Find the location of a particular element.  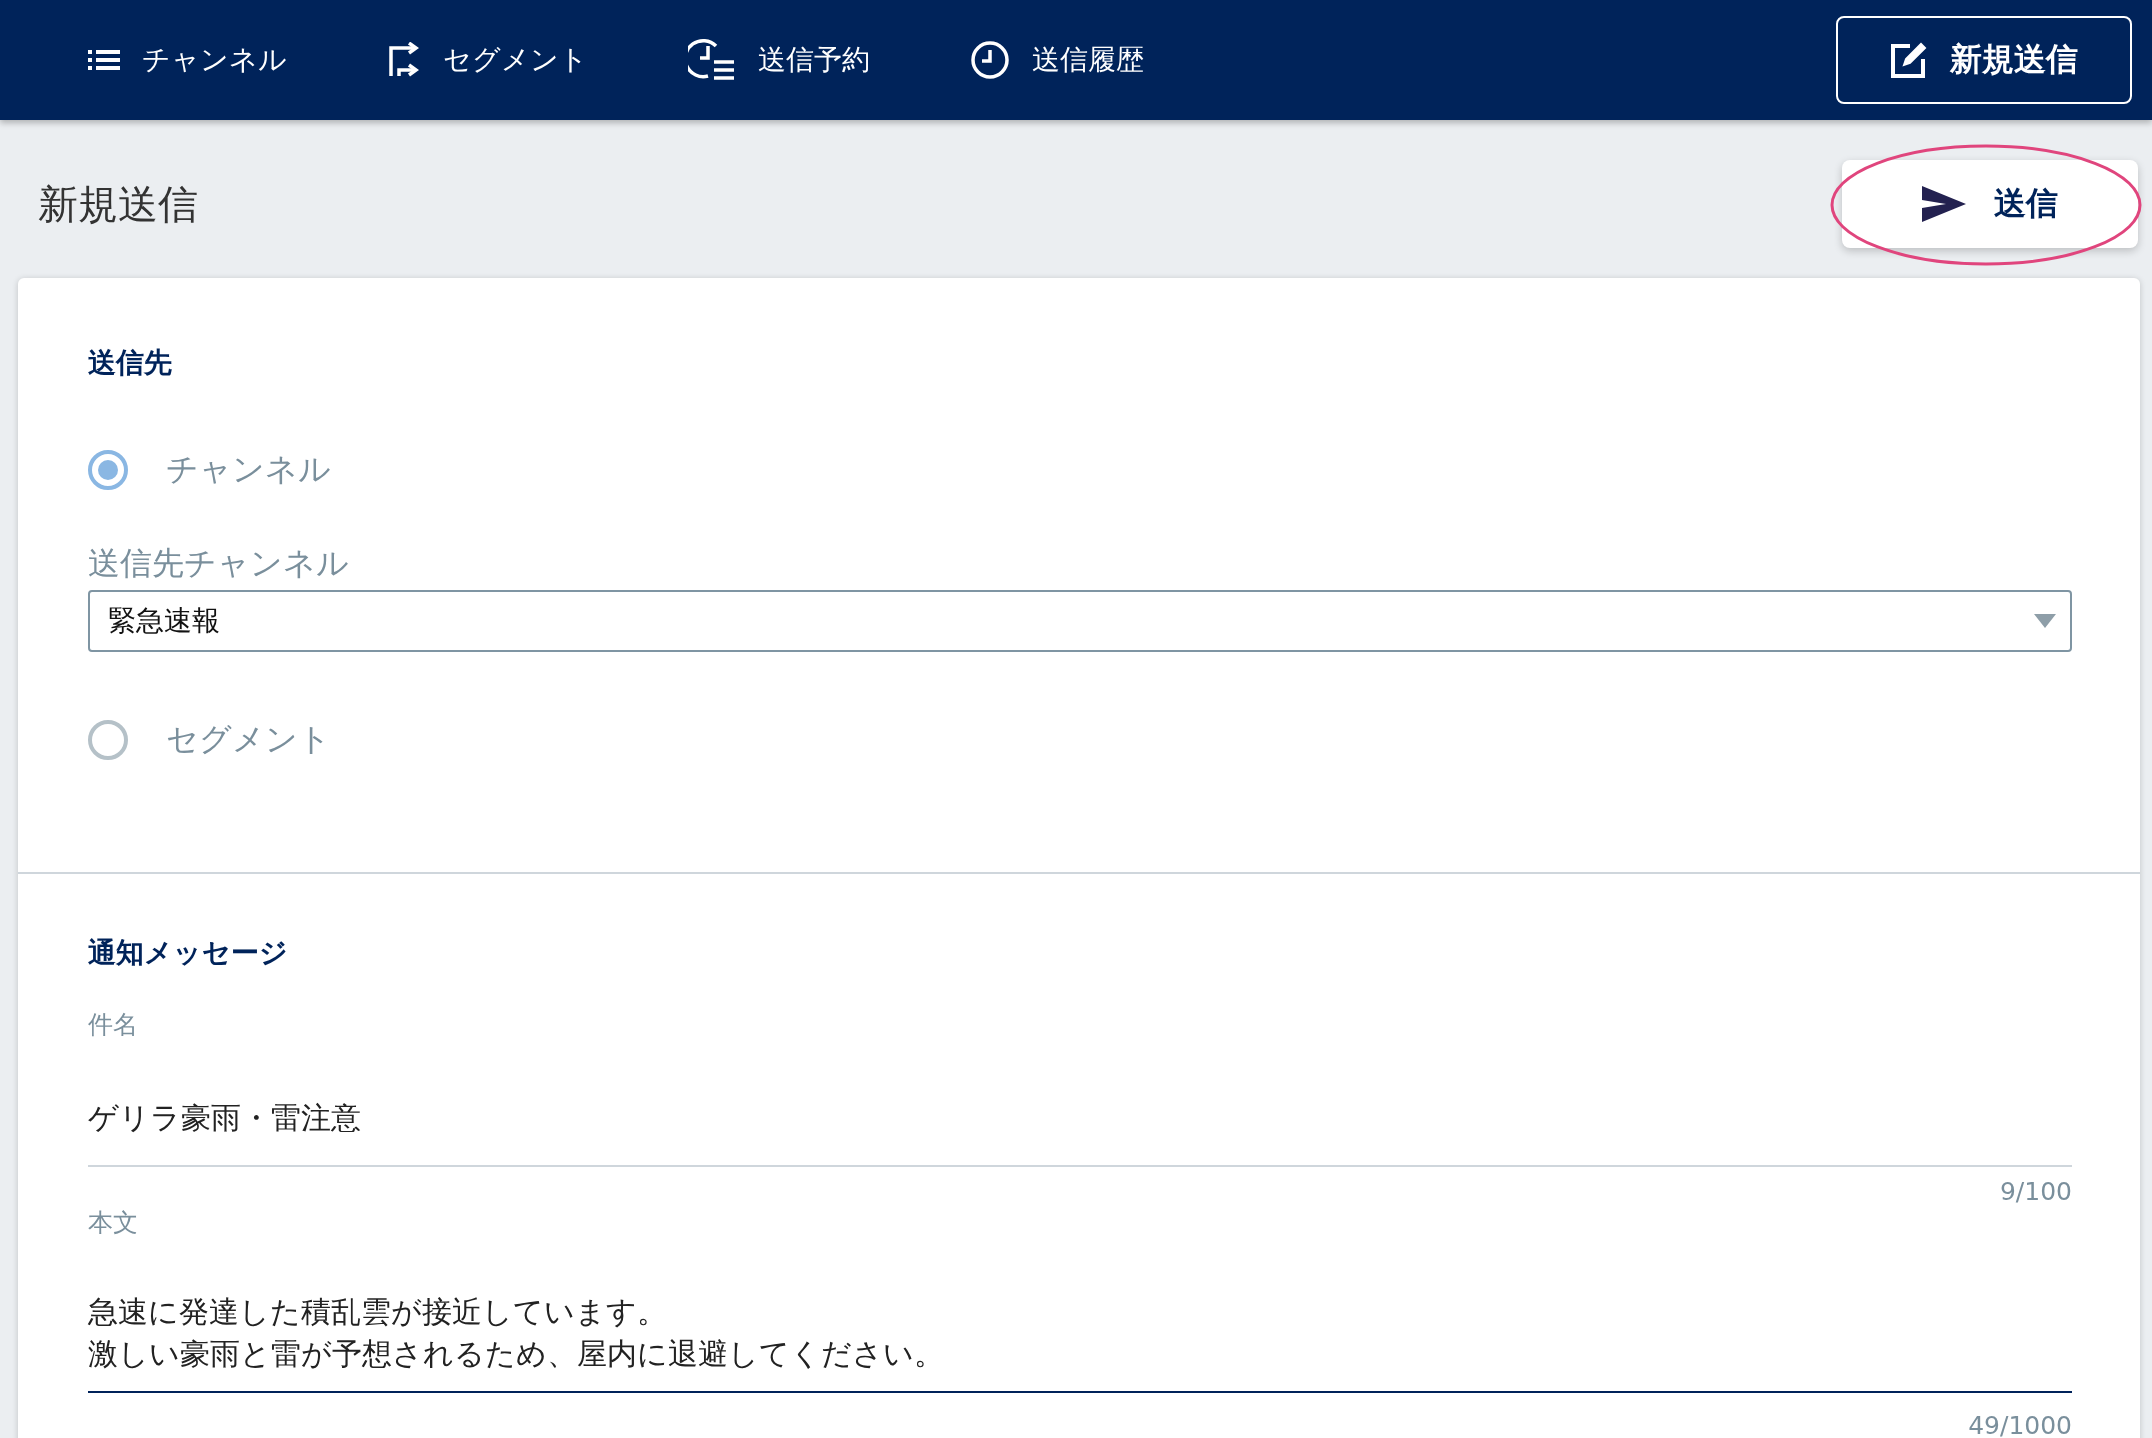

edit-icon is located at coordinates (1909, 60).